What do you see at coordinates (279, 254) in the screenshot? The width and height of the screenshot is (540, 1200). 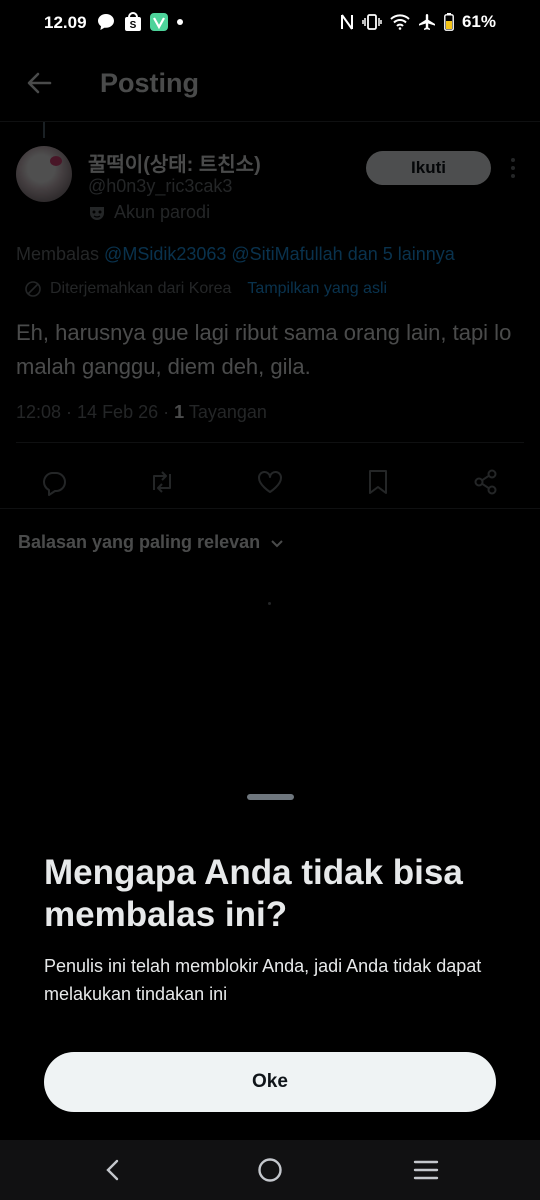 I see `reply-mentions-link: @MSidik23063 @SitiMafullah dan 5 lainnya` at bounding box center [279, 254].